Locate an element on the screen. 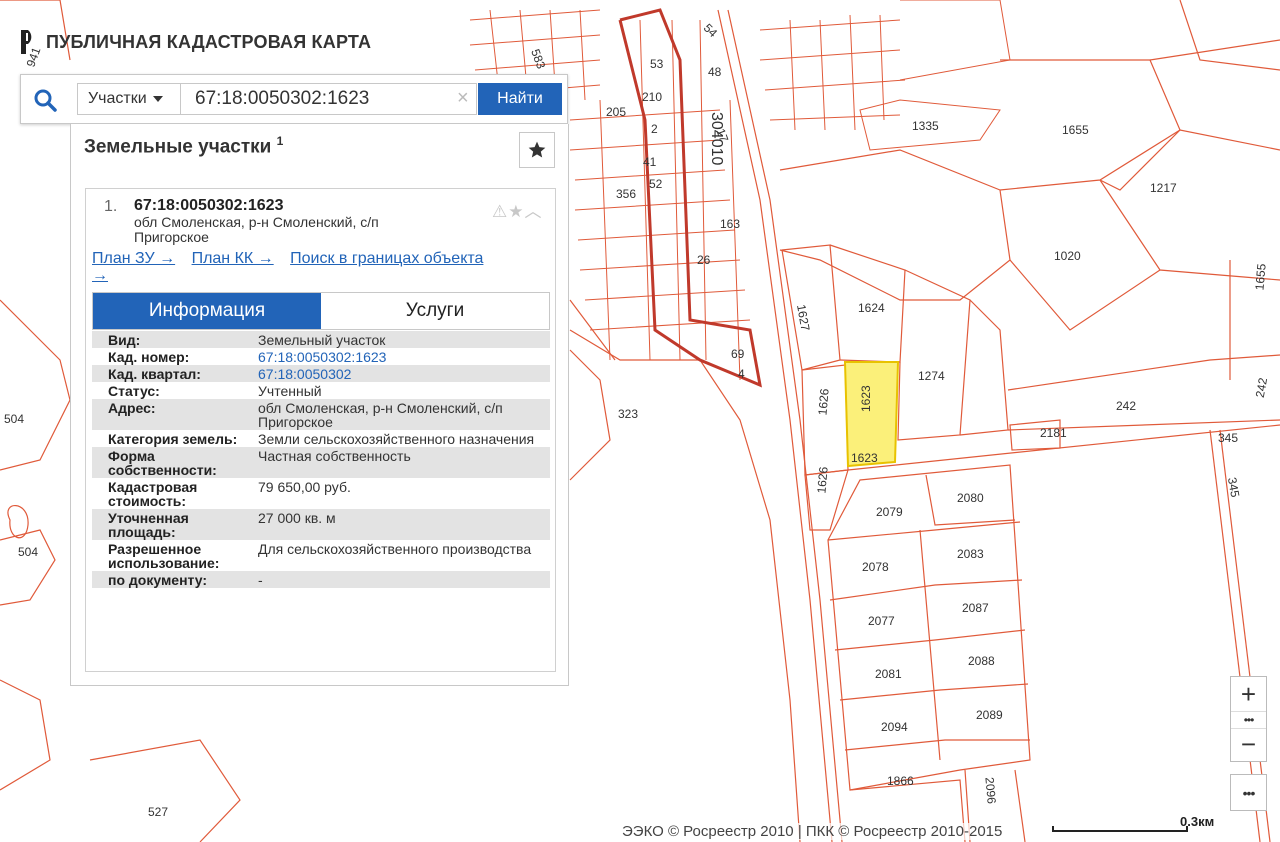 This screenshot has width=1280, height=842. favorites-button is located at coordinates (537, 150).